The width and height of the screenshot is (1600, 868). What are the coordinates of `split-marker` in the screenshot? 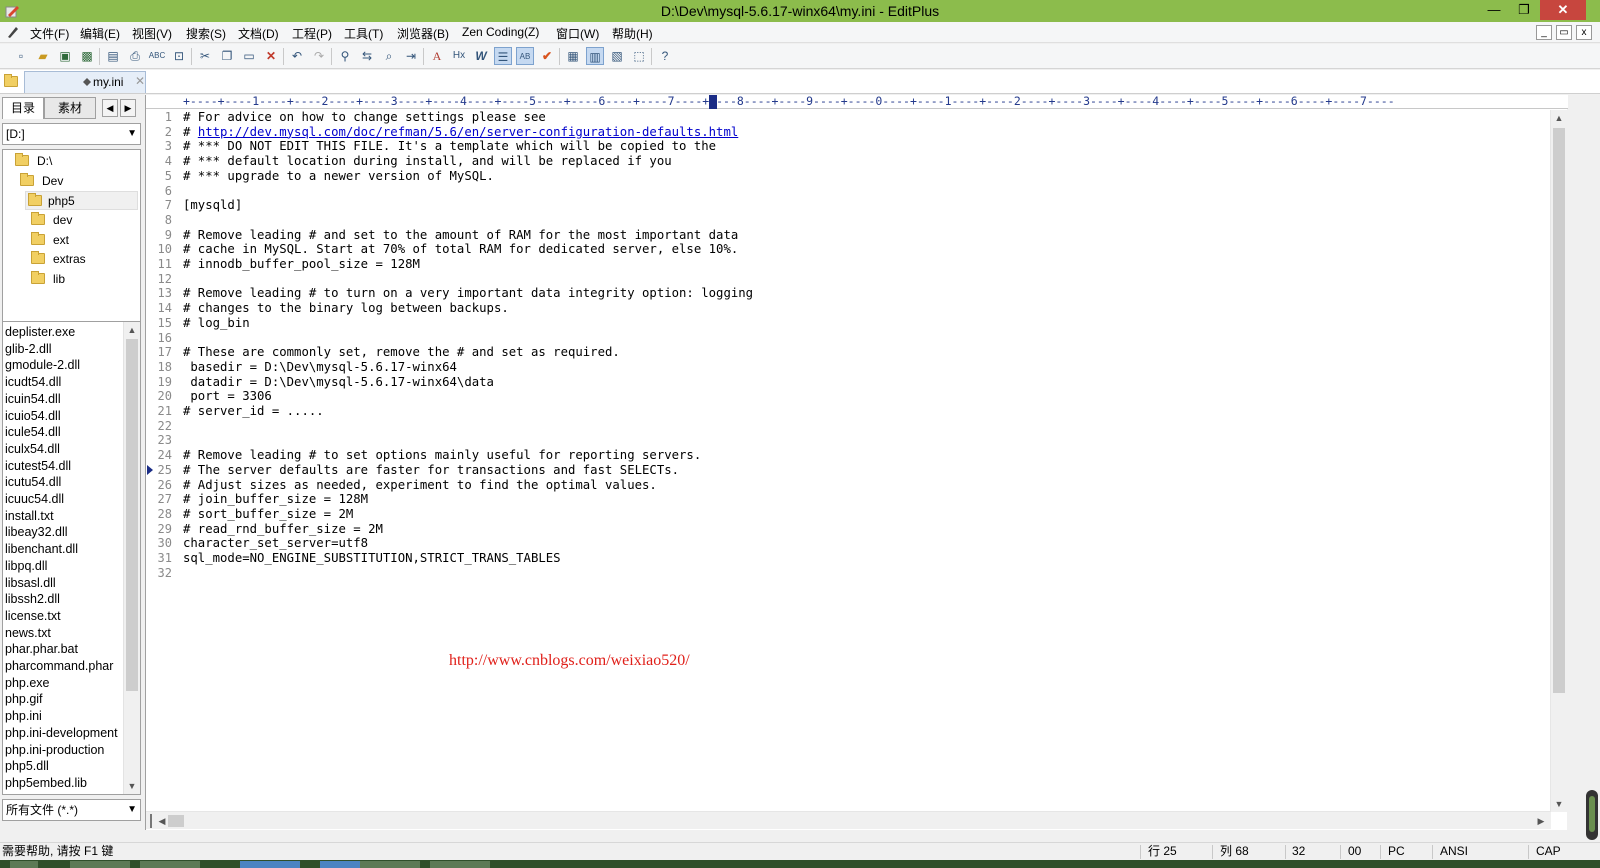 It's located at (151, 821).